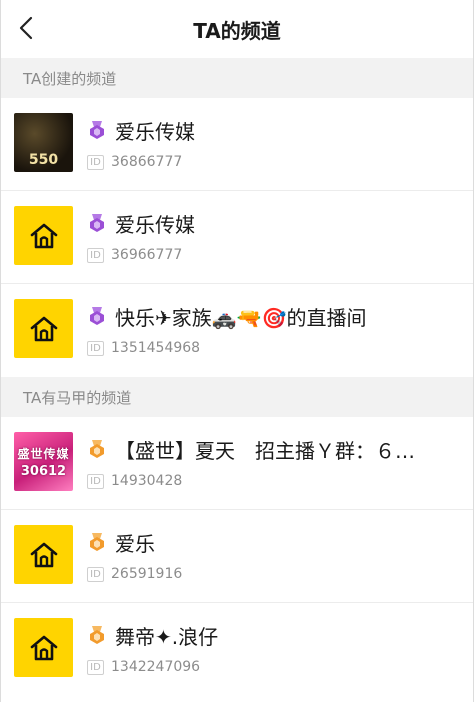 This screenshot has height=702, width=474. I want to click on channel-id: 36966777, so click(147, 255).